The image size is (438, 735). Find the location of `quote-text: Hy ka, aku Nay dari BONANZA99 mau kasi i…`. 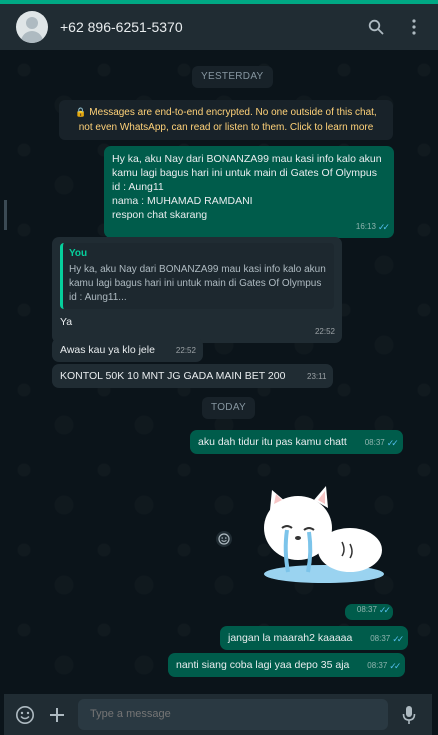

quote-text: Hy ka, aku Nay dari BONANZA99 mau kasi i… is located at coordinates (197, 283).